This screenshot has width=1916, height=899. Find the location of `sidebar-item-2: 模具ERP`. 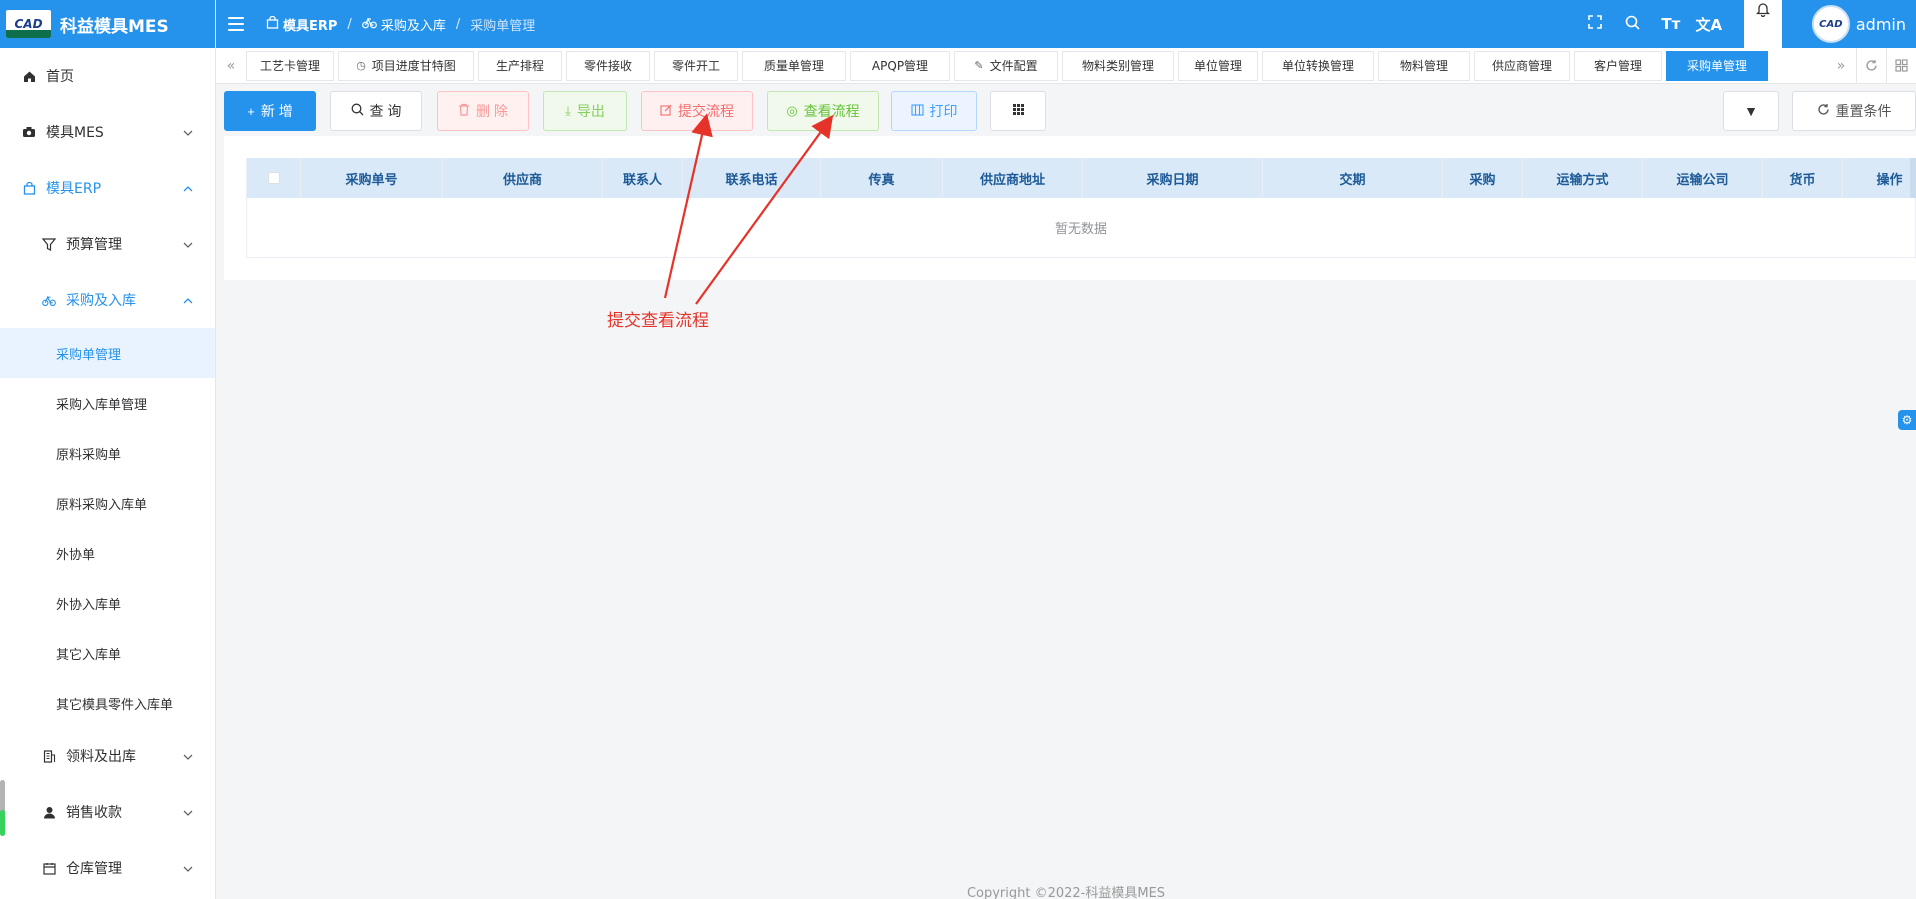

sidebar-item-2: 模具ERP is located at coordinates (107, 188).